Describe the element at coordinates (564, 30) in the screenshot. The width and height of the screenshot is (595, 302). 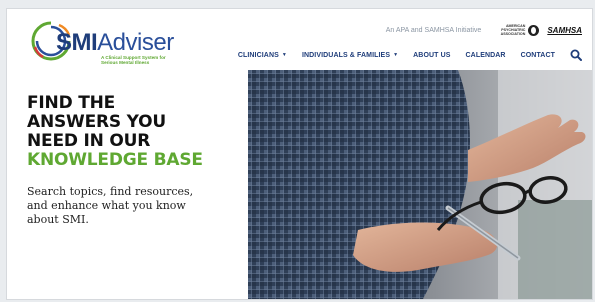
I see `samhsa-logo: SAMHSA` at that location.